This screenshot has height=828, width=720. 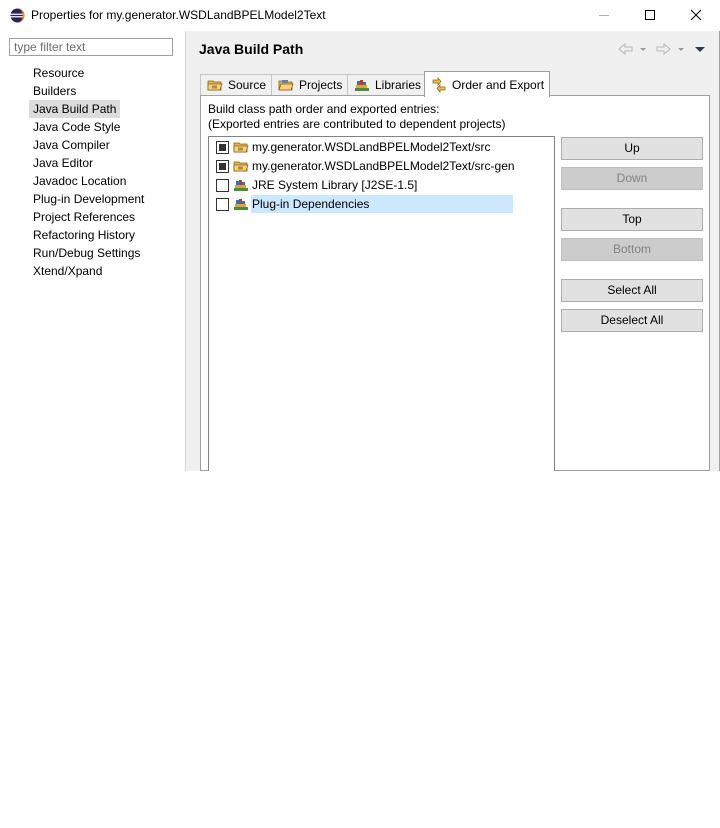 I want to click on nav-item-java-compiler: Java Compiler, so click(x=71, y=145).